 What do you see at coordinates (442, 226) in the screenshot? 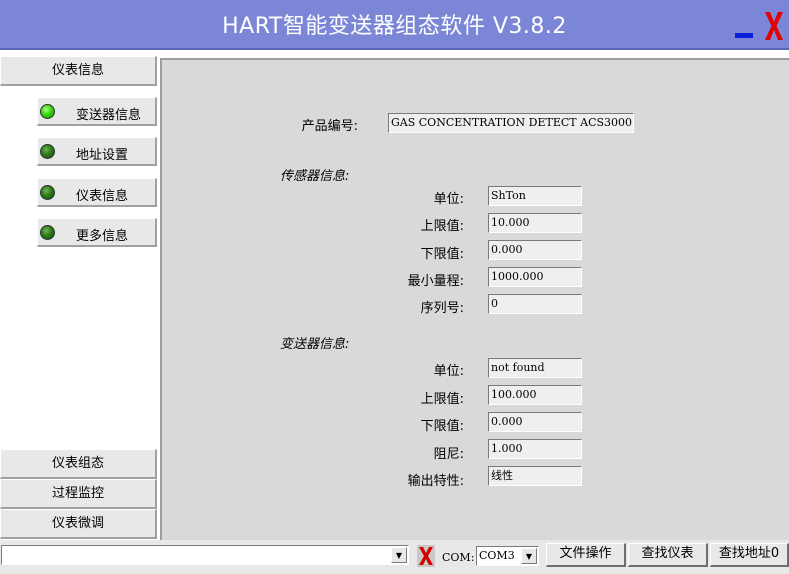
I see `sensor-upper-limit-label: 上限值:` at bounding box center [442, 226].